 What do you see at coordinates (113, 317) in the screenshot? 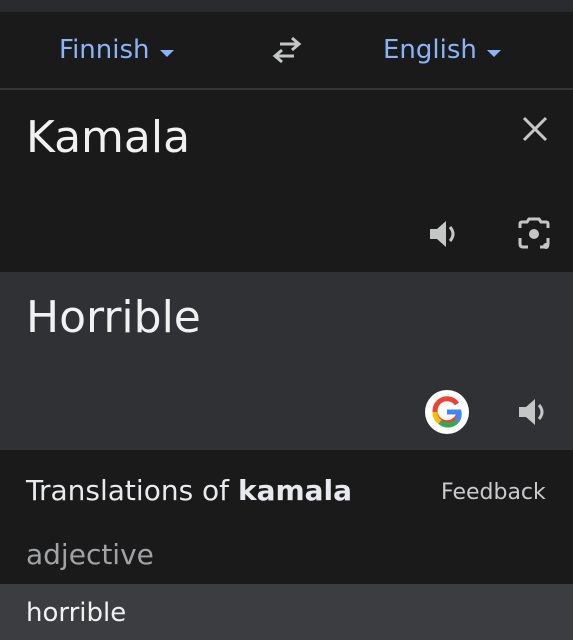
I see `translation-result: Horrible` at bounding box center [113, 317].